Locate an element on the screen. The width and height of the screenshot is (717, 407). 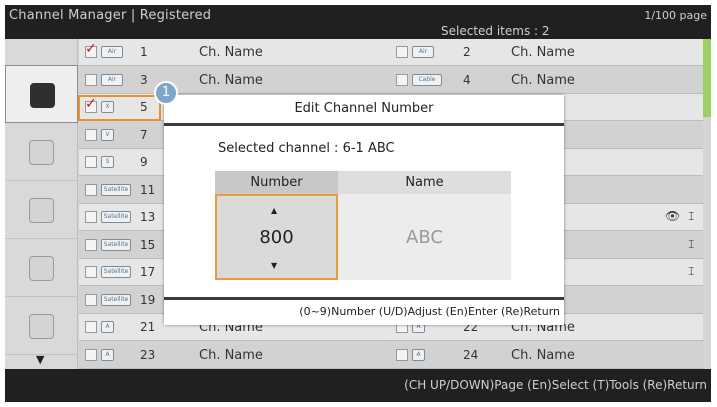
channel-number: 13 is located at coordinates (148, 217).